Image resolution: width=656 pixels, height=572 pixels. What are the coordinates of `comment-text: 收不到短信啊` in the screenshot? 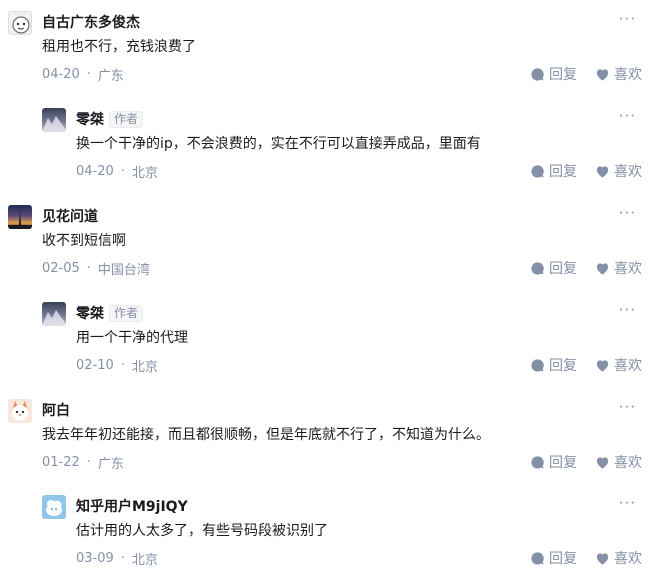 It's located at (84, 241).